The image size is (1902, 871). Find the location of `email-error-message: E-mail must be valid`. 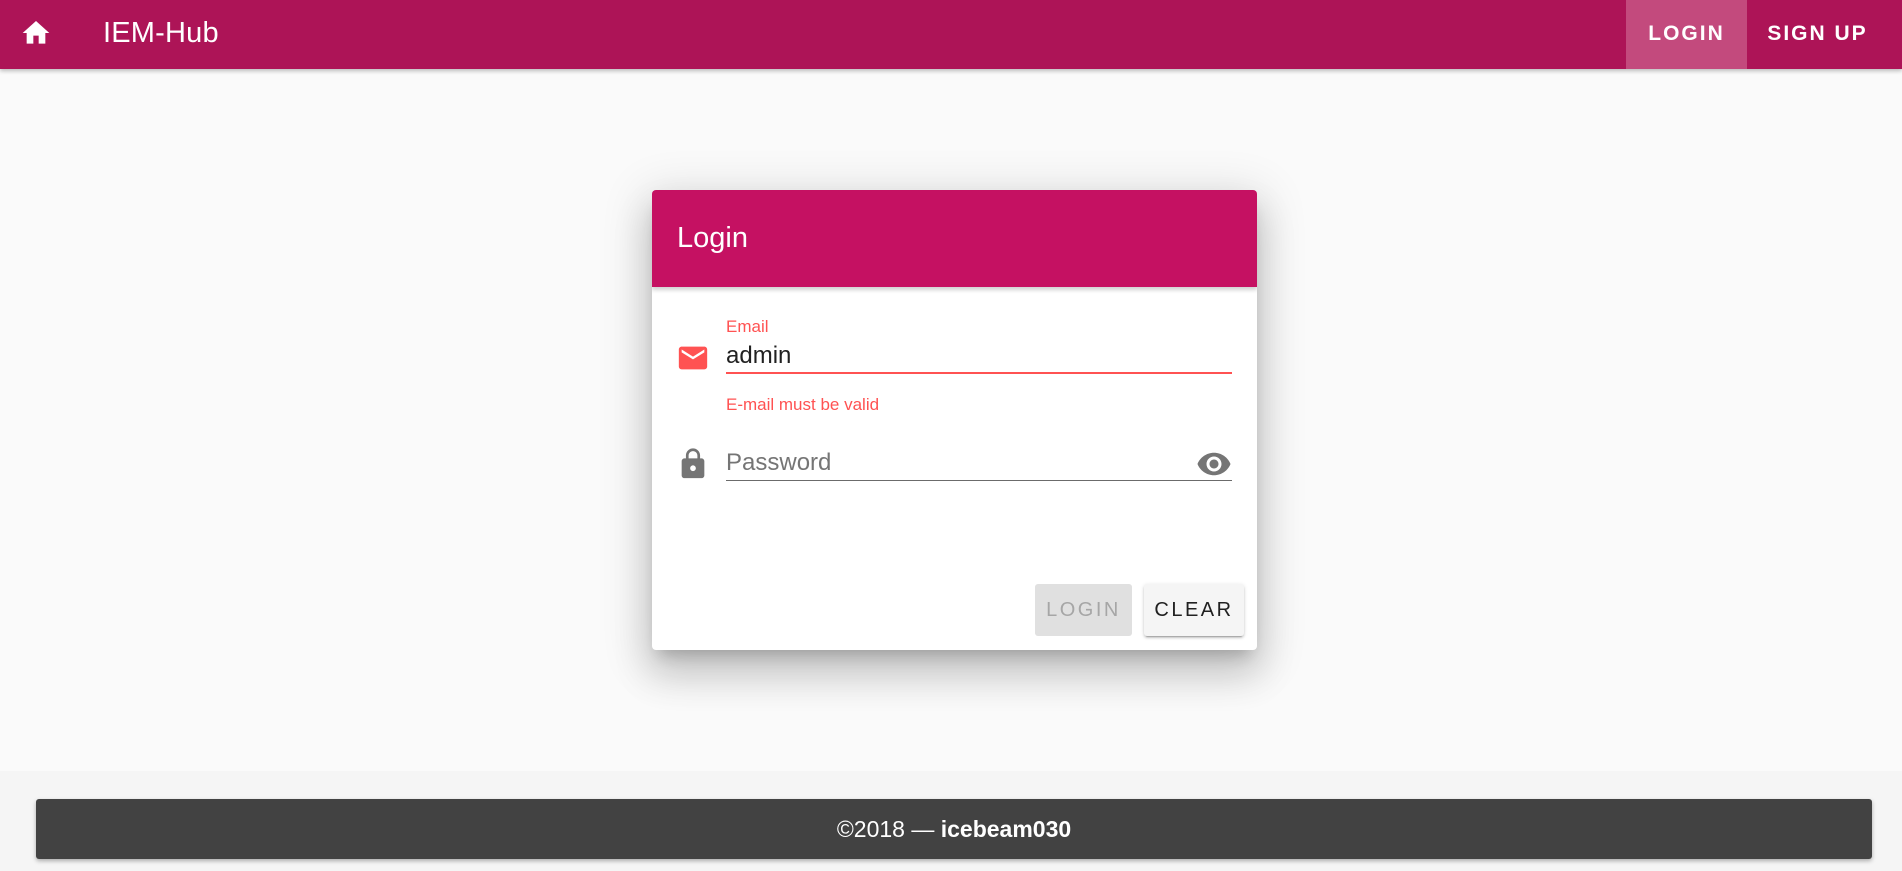

email-error-message: E-mail must be valid is located at coordinates (803, 404).